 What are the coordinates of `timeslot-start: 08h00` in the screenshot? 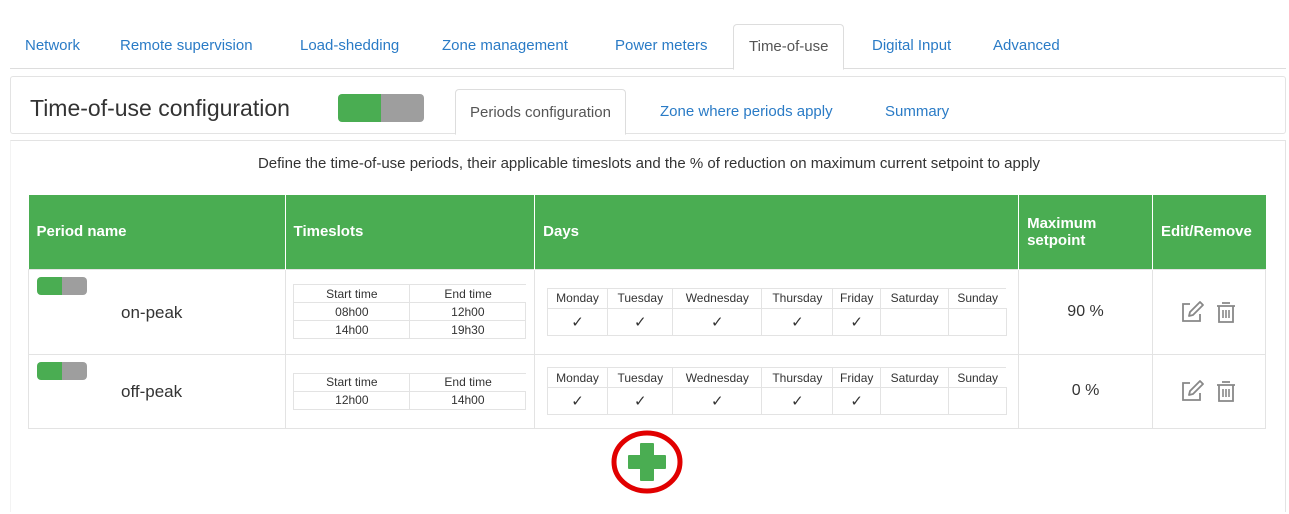 It's located at (352, 311).